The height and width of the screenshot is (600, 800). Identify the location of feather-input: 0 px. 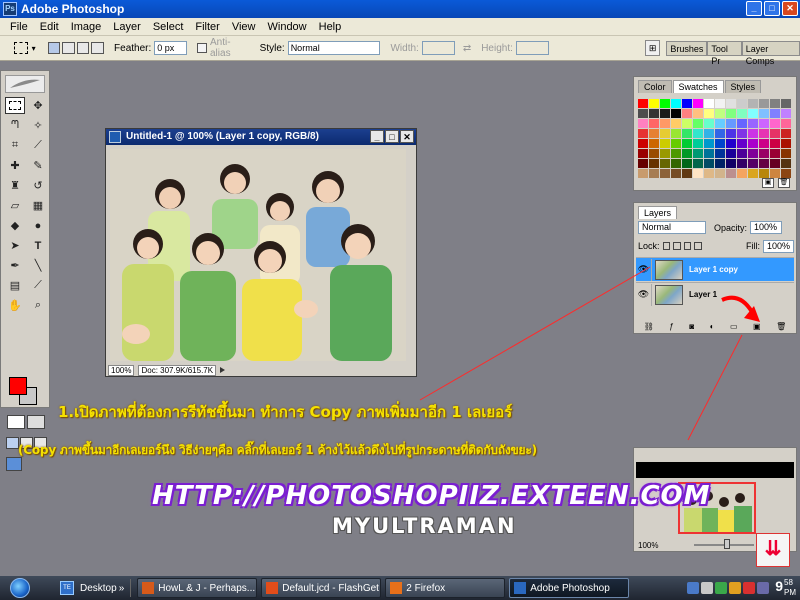
(171, 48).